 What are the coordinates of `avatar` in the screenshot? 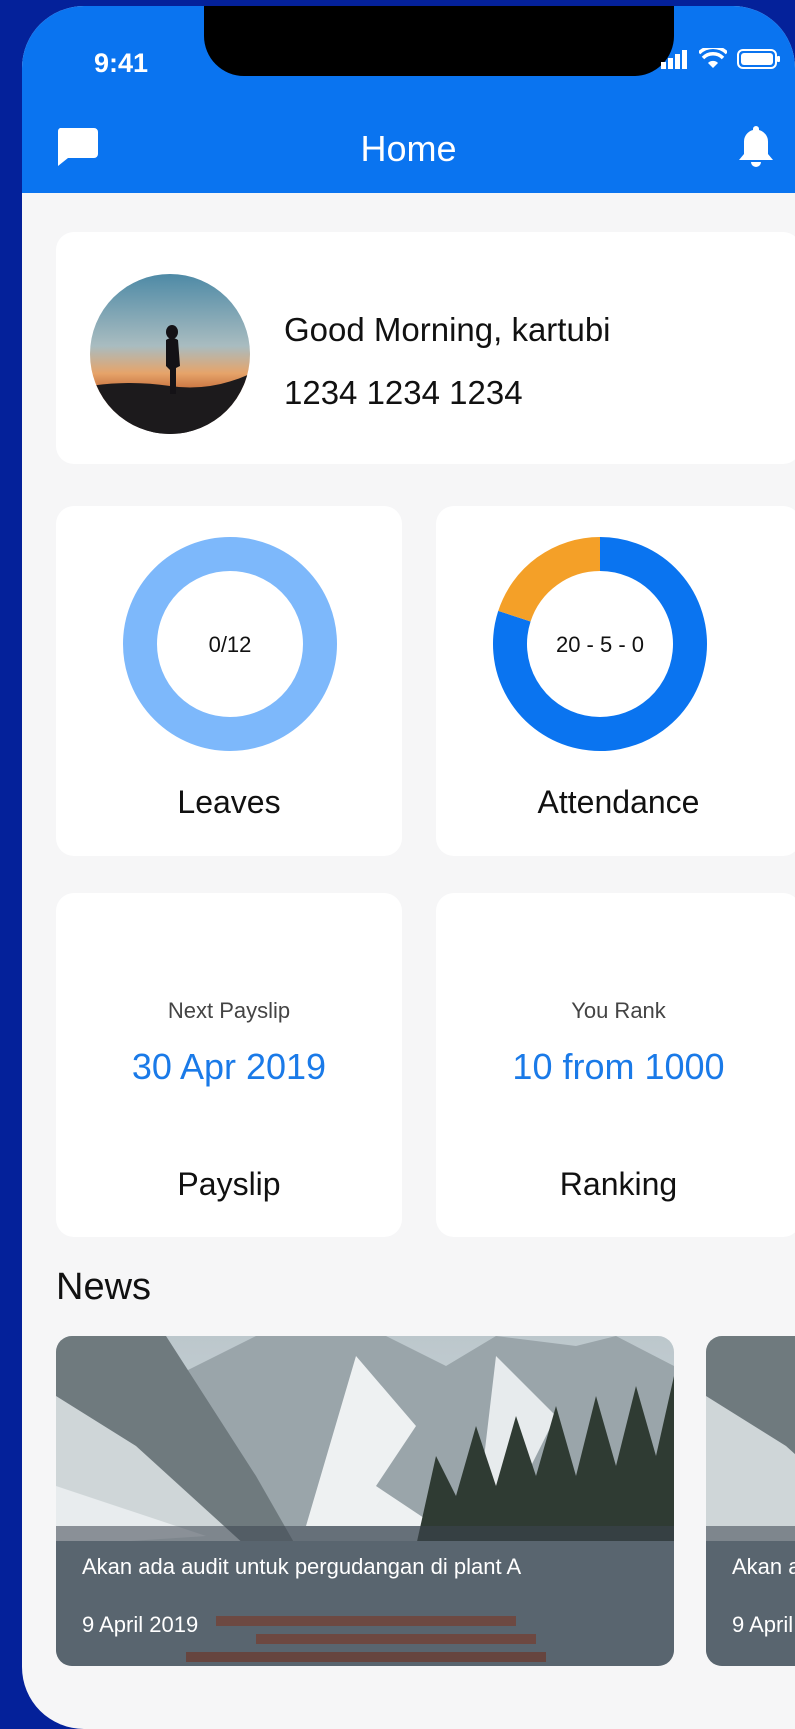 It's located at (170, 354).